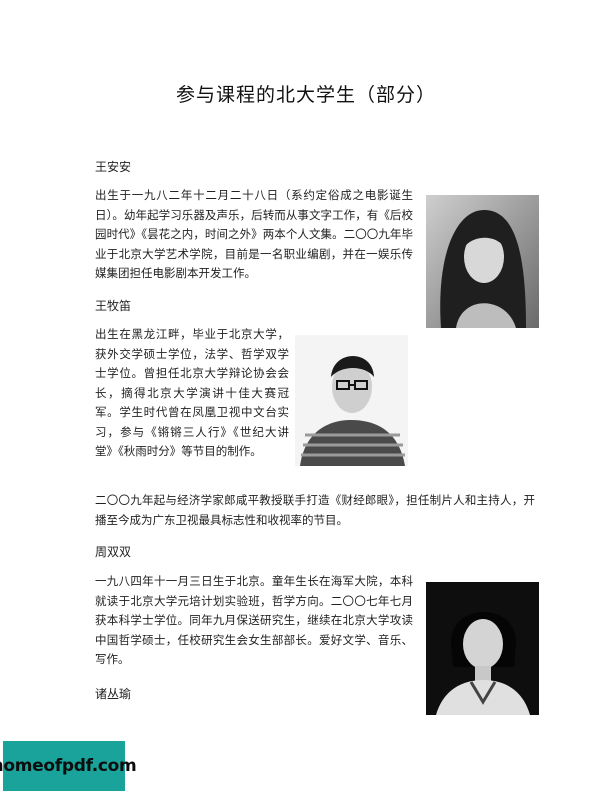  Describe the element at coordinates (113, 552) in the screenshot. I see `person-name-3: 周双双` at that location.